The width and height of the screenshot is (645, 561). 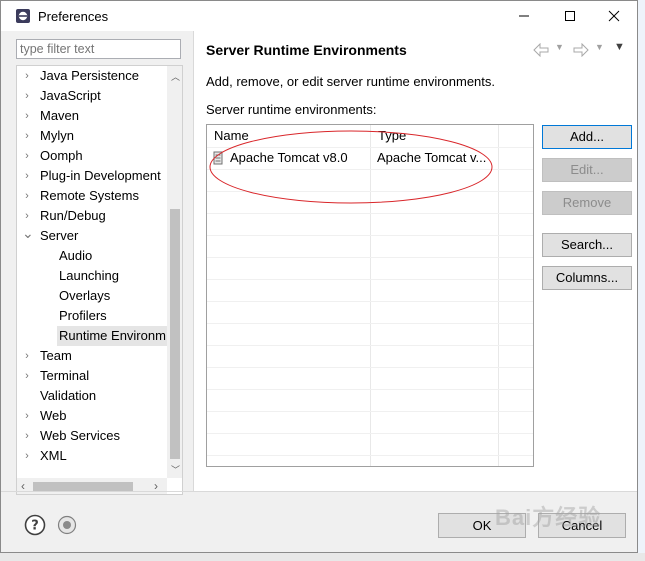 I want to click on remove-button: Remove, so click(x=587, y=203).